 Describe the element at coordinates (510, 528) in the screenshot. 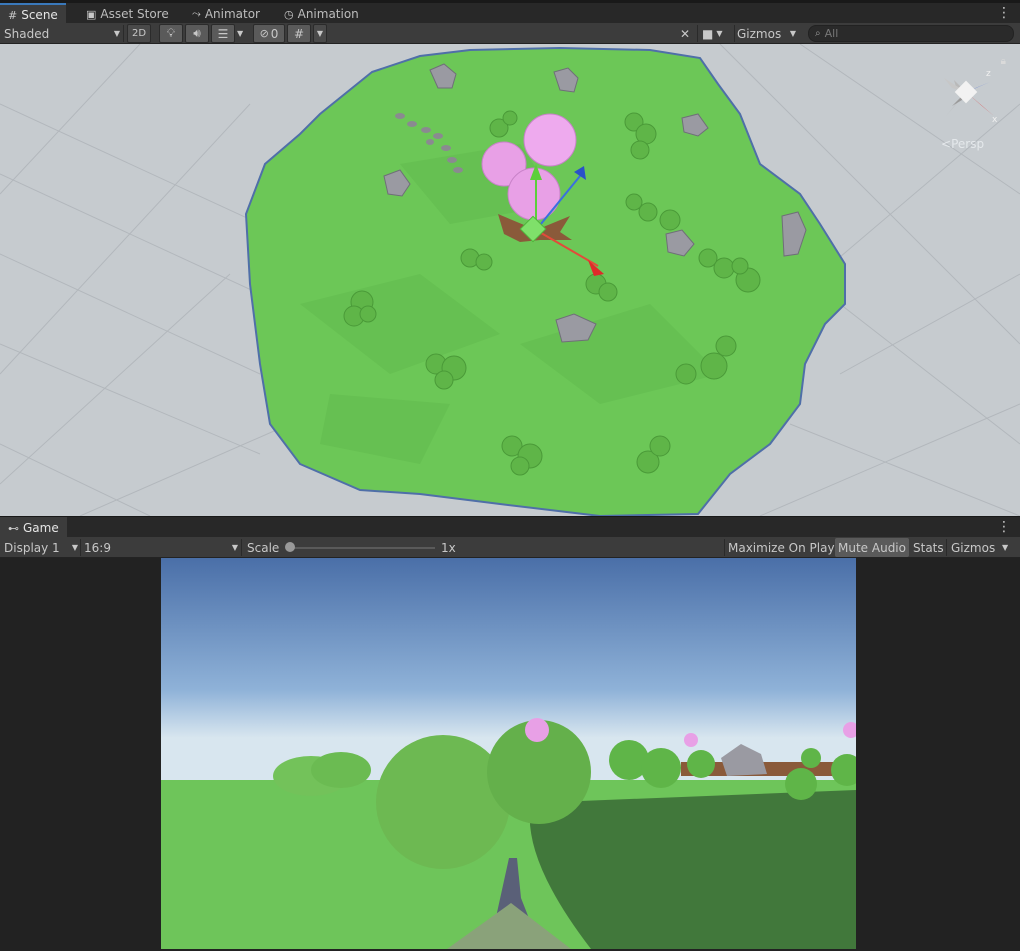

I see `game-tab-bar: ⊷ Game ⋮` at that location.